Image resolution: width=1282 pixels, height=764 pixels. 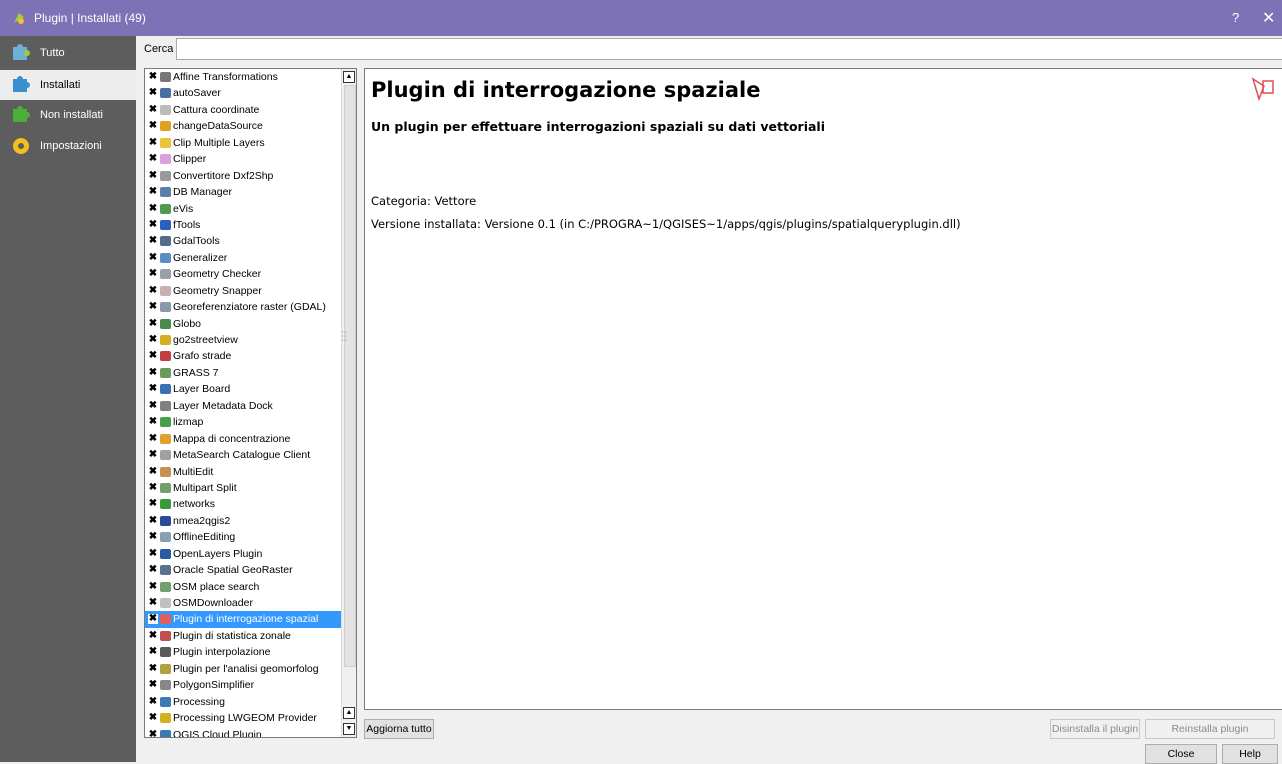 I want to click on scroll-down-button: ▼, so click(x=349, y=729).